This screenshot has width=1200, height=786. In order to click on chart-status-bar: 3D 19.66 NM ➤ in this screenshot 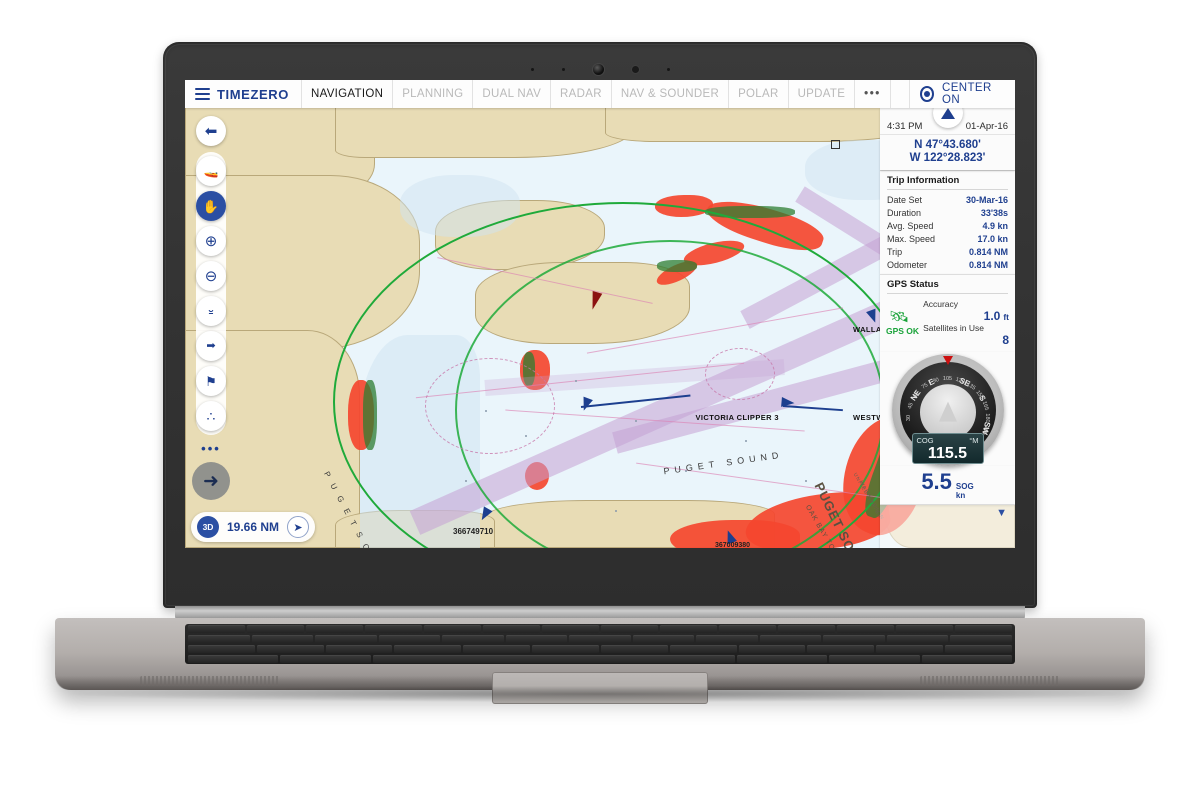, I will do `click(253, 527)`.